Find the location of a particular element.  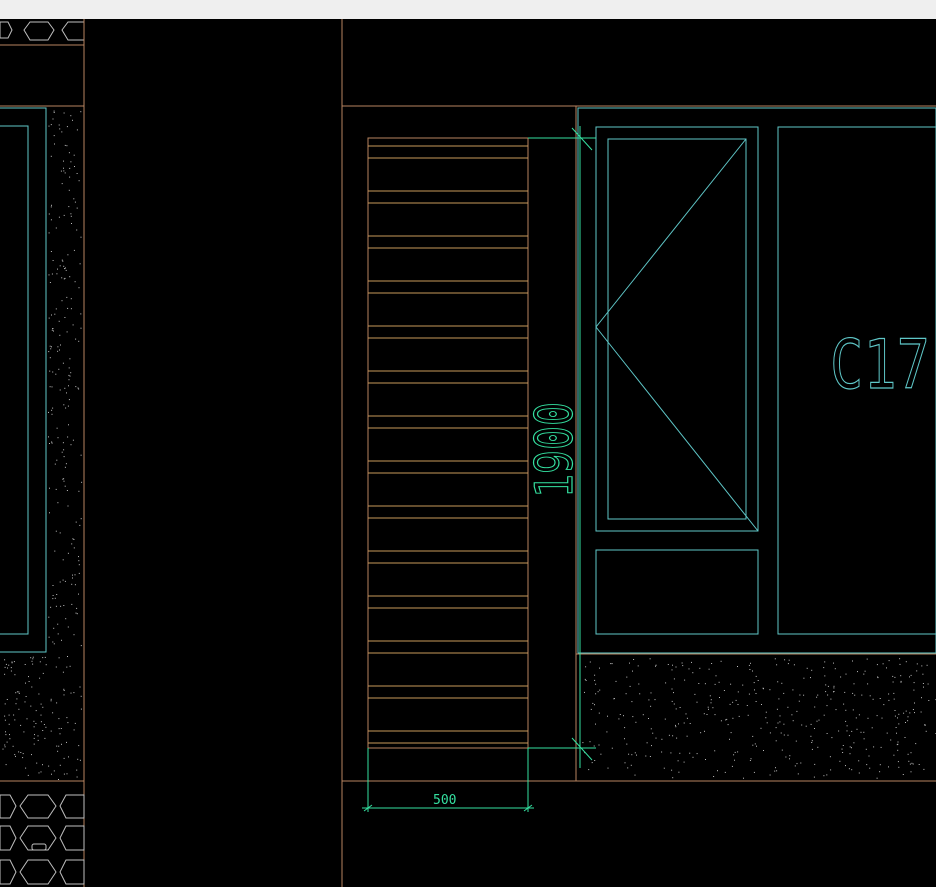

window-tag-label: C17 is located at coordinates (880, 365).